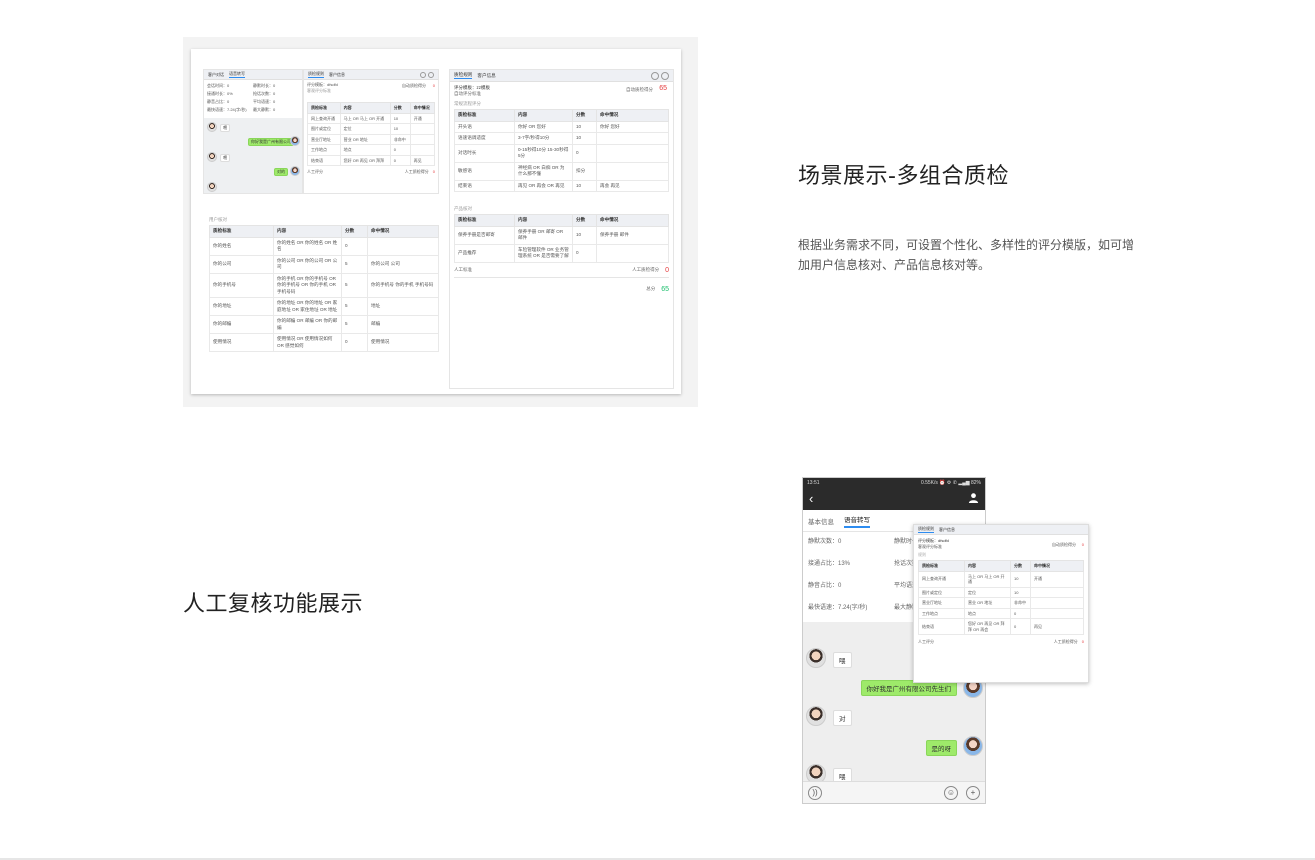  What do you see at coordinates (241, 285) in the screenshot?
I see `table-cell: 你的手机号` at bounding box center [241, 285].